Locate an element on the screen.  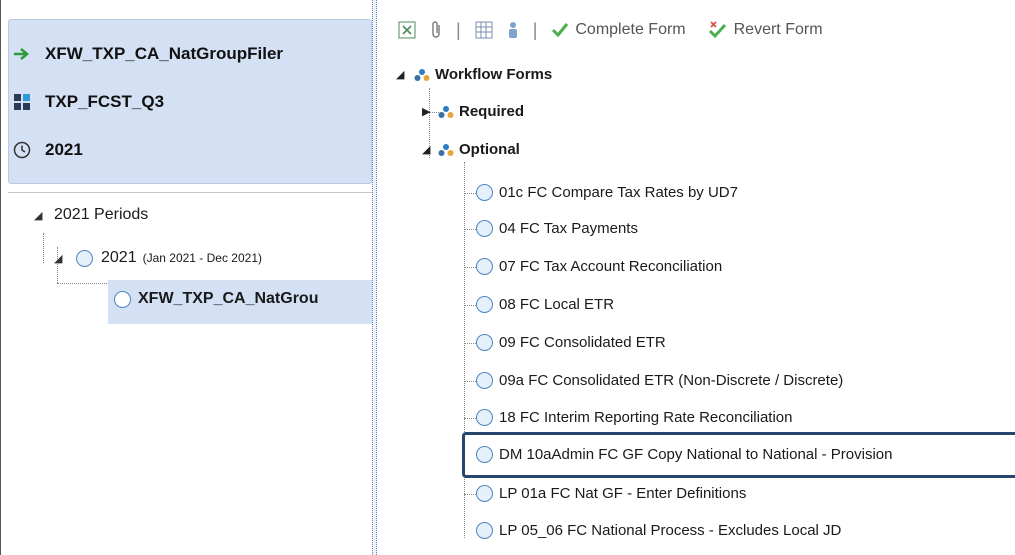
pane-splitter is located at coordinates (374, 277).